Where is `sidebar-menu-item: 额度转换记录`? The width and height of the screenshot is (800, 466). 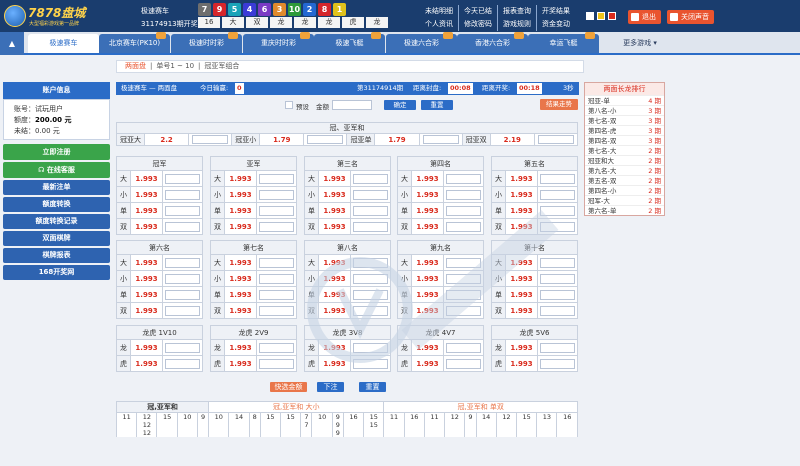 sidebar-menu-item: 额度转换记录 is located at coordinates (56, 221).